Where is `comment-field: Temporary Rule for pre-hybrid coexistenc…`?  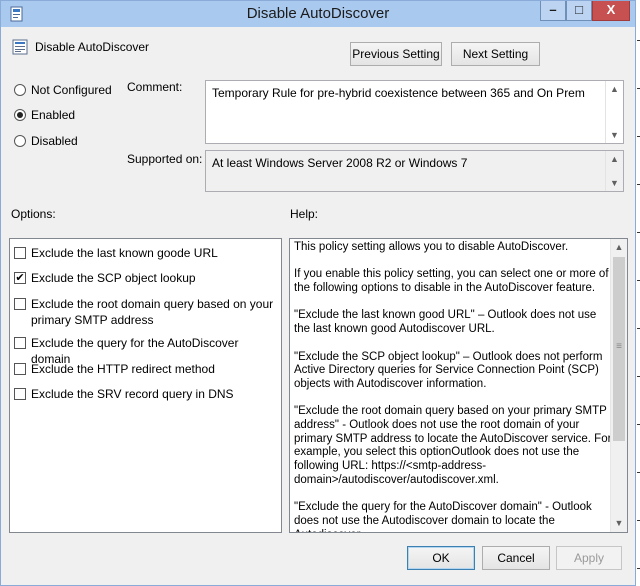 comment-field: Temporary Rule for pre-hybrid coexistenc… is located at coordinates (414, 112).